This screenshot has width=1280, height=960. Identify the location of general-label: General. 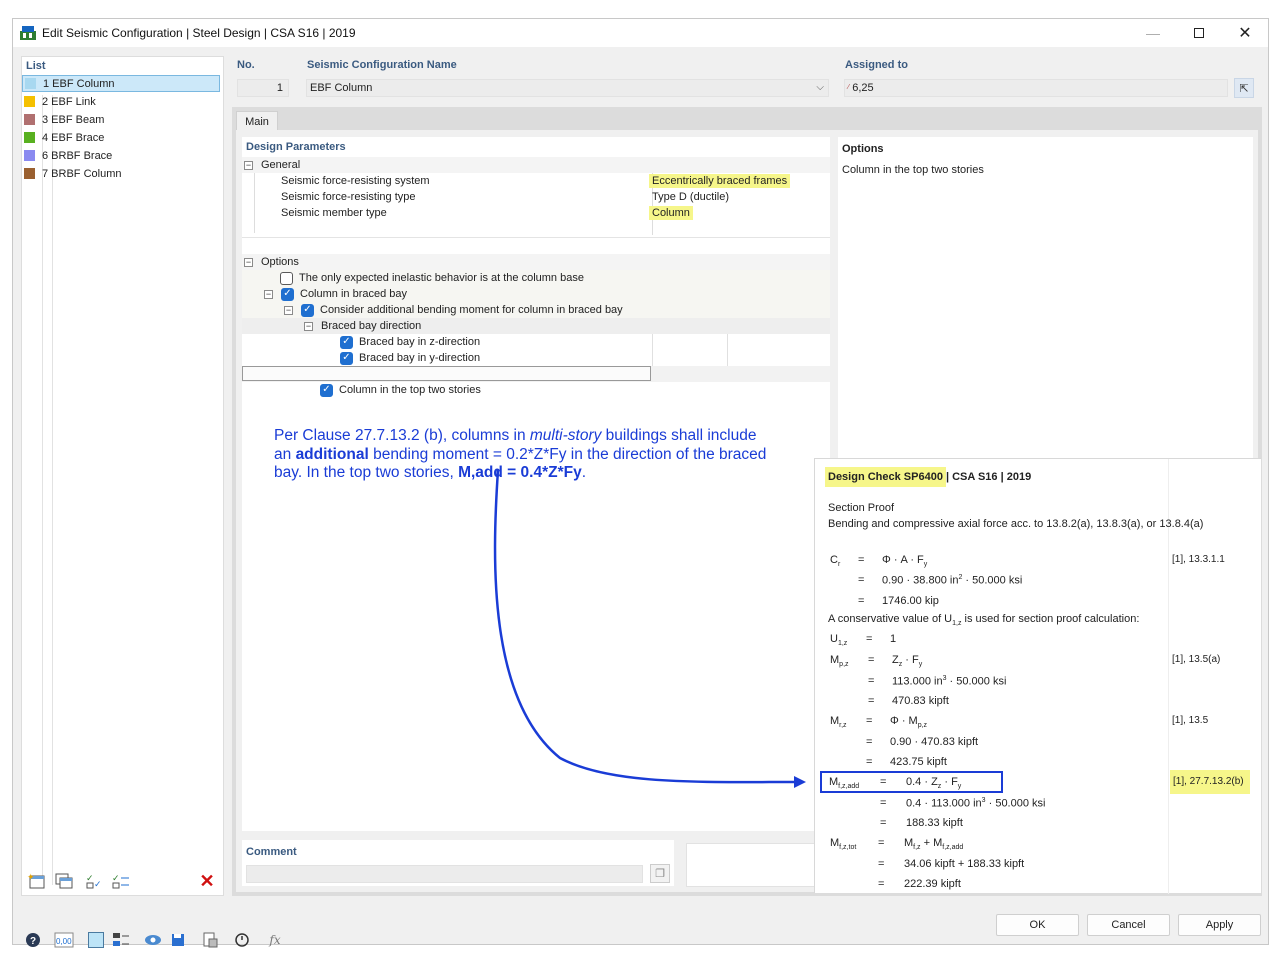
(281, 165).